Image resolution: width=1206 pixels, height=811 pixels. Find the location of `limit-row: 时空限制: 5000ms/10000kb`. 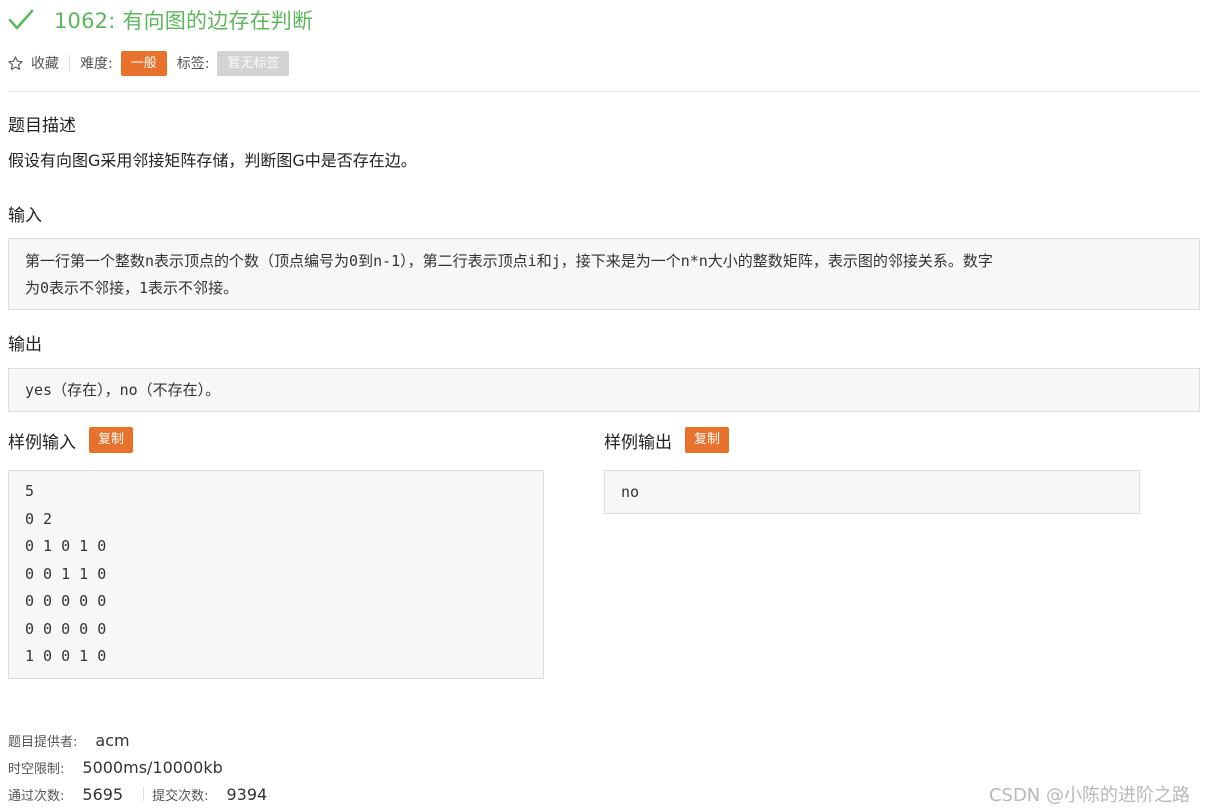

limit-row: 时空限制: 5000ms/10000kb is located at coordinates (115, 767).